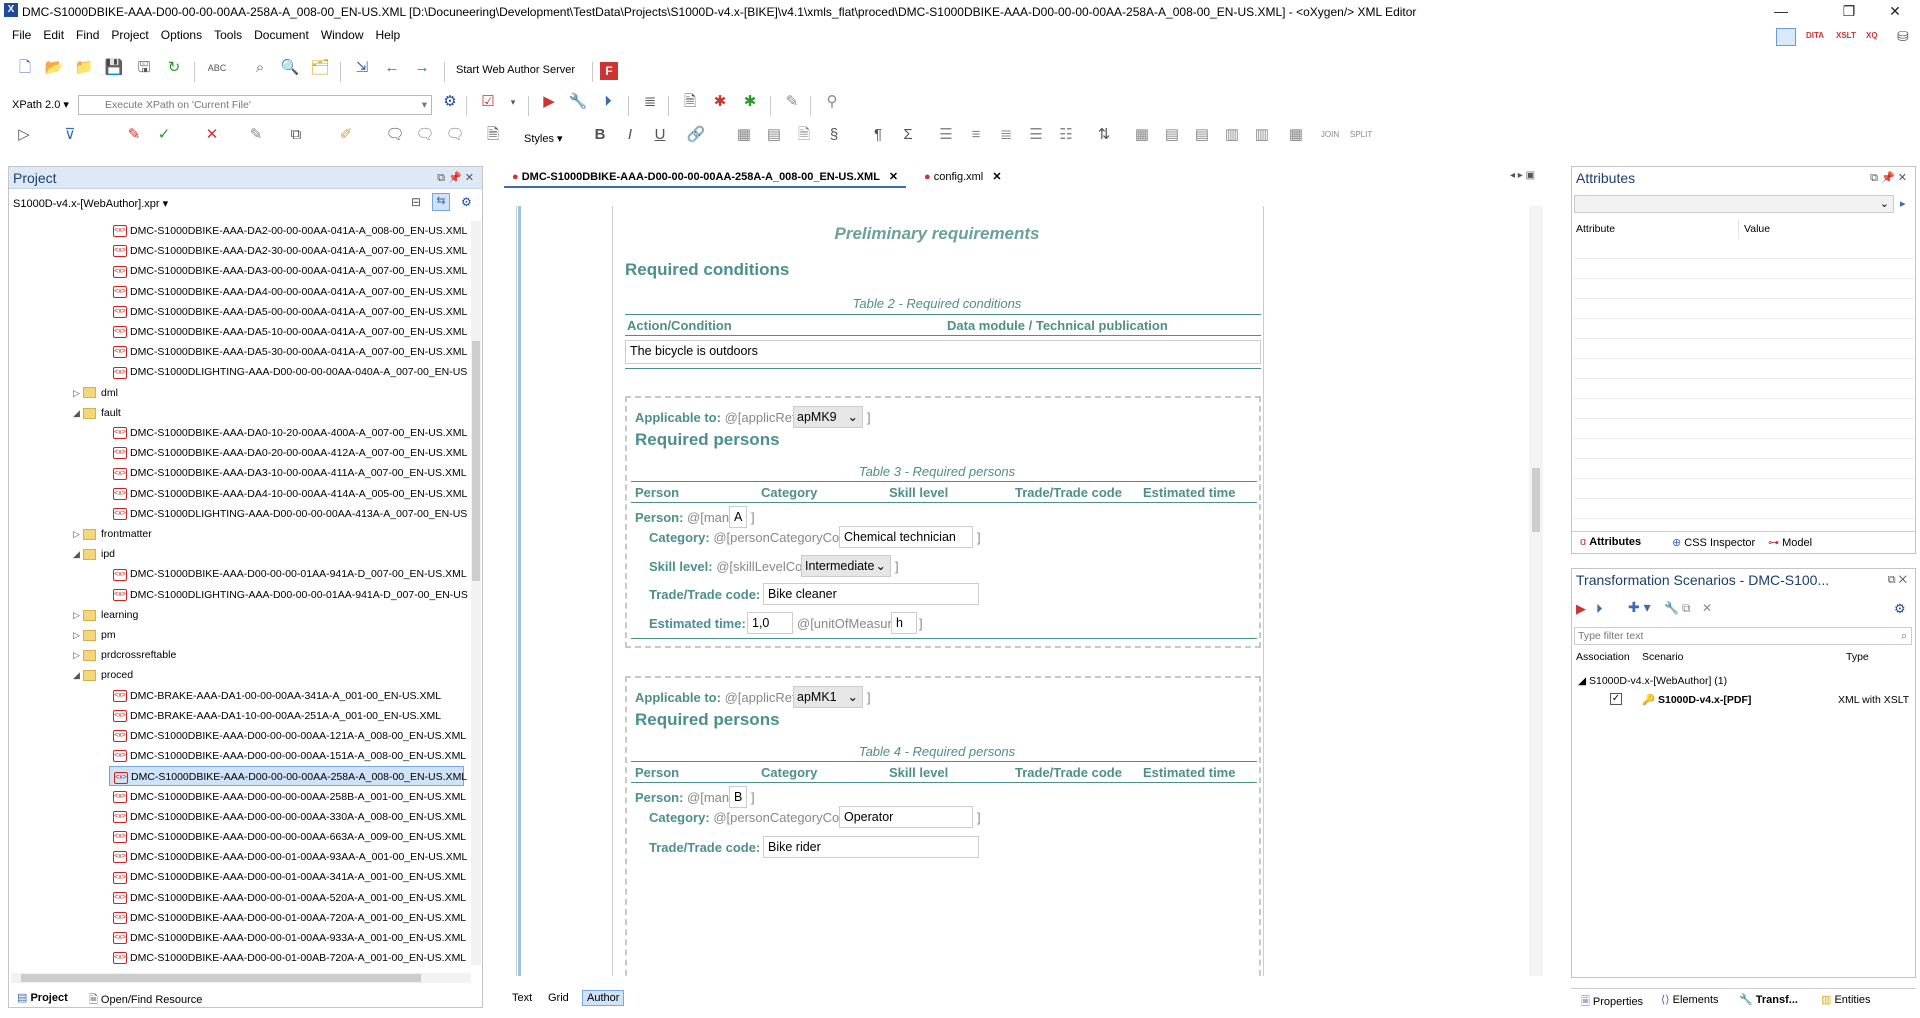  What do you see at coordinates (260, 68) in the screenshot?
I see `find-icon: ⌕` at bounding box center [260, 68].